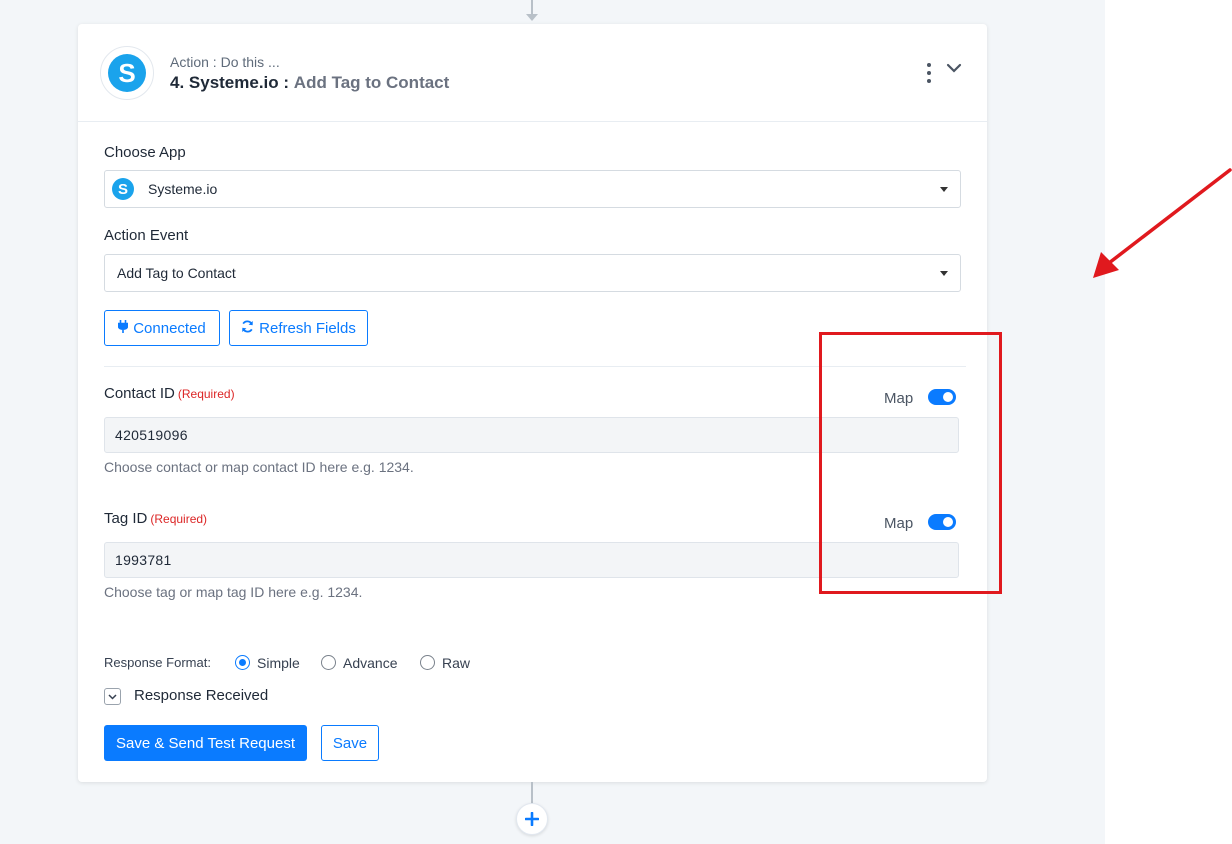  I want to click on step-event-name: Add Tag to Contact, so click(371, 82).